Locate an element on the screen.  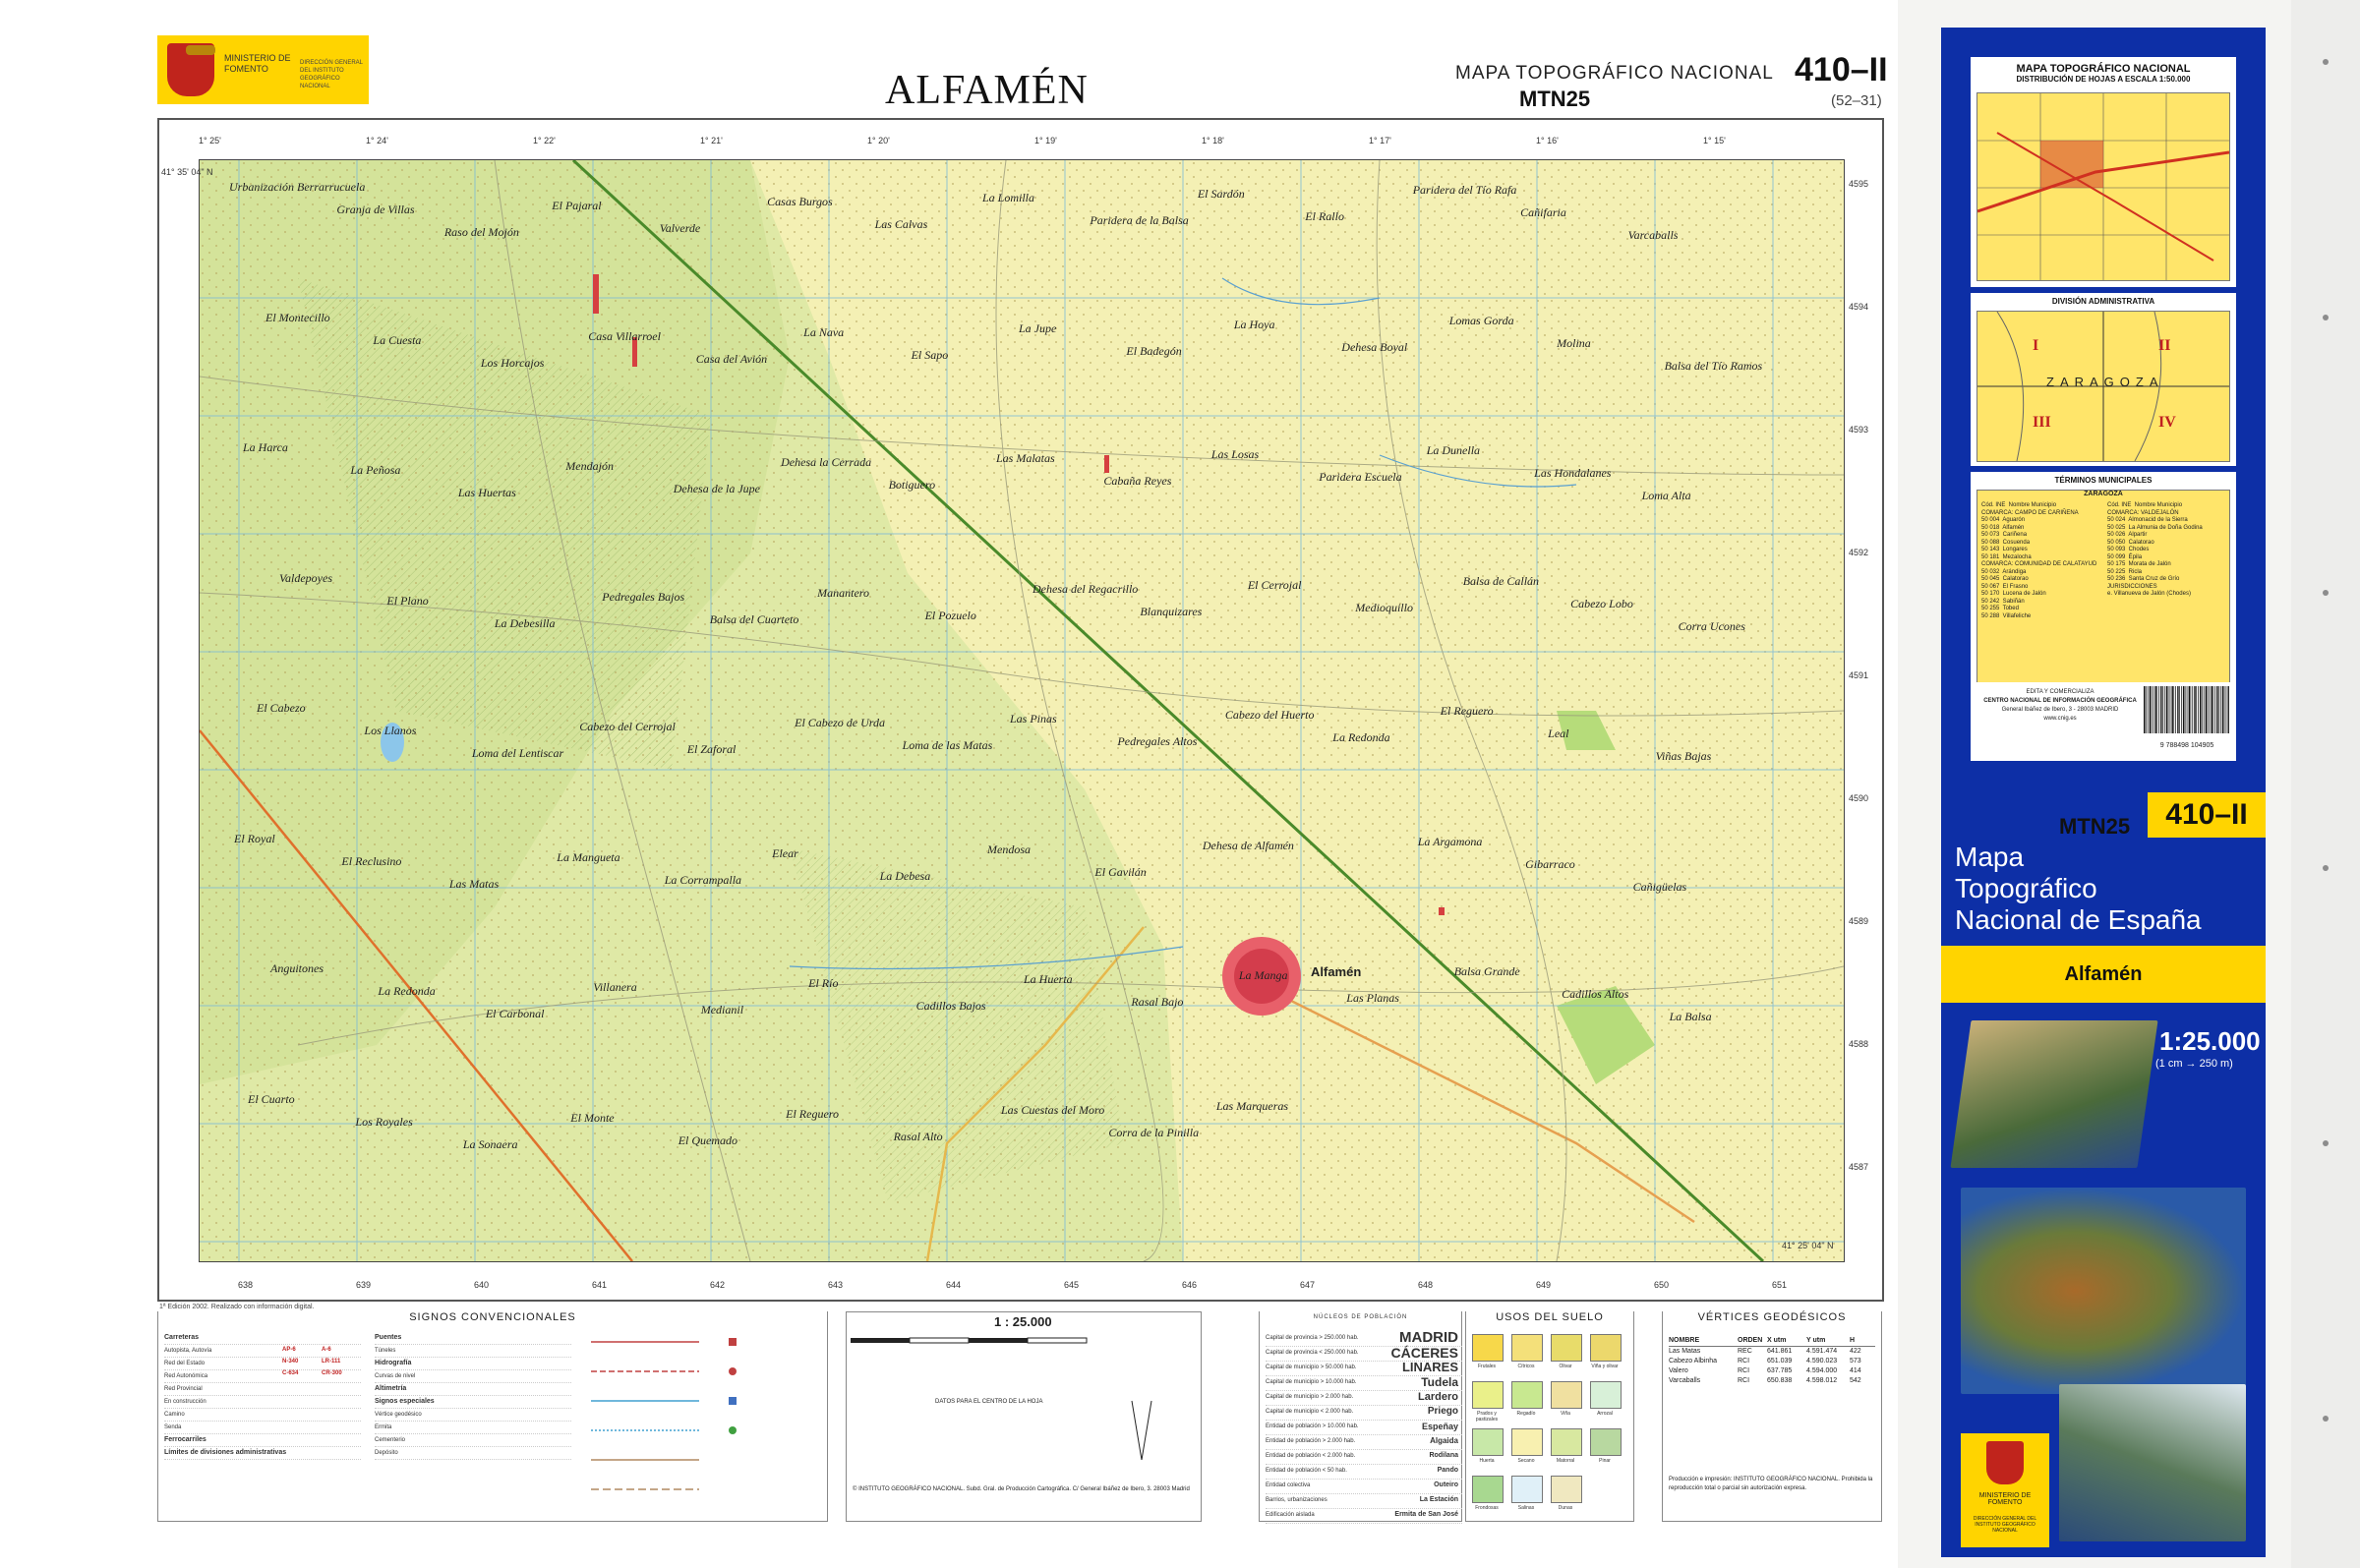
nucleo-label: Capital de municipio > 2.000 hab. is located at coordinates (1310, 1397).